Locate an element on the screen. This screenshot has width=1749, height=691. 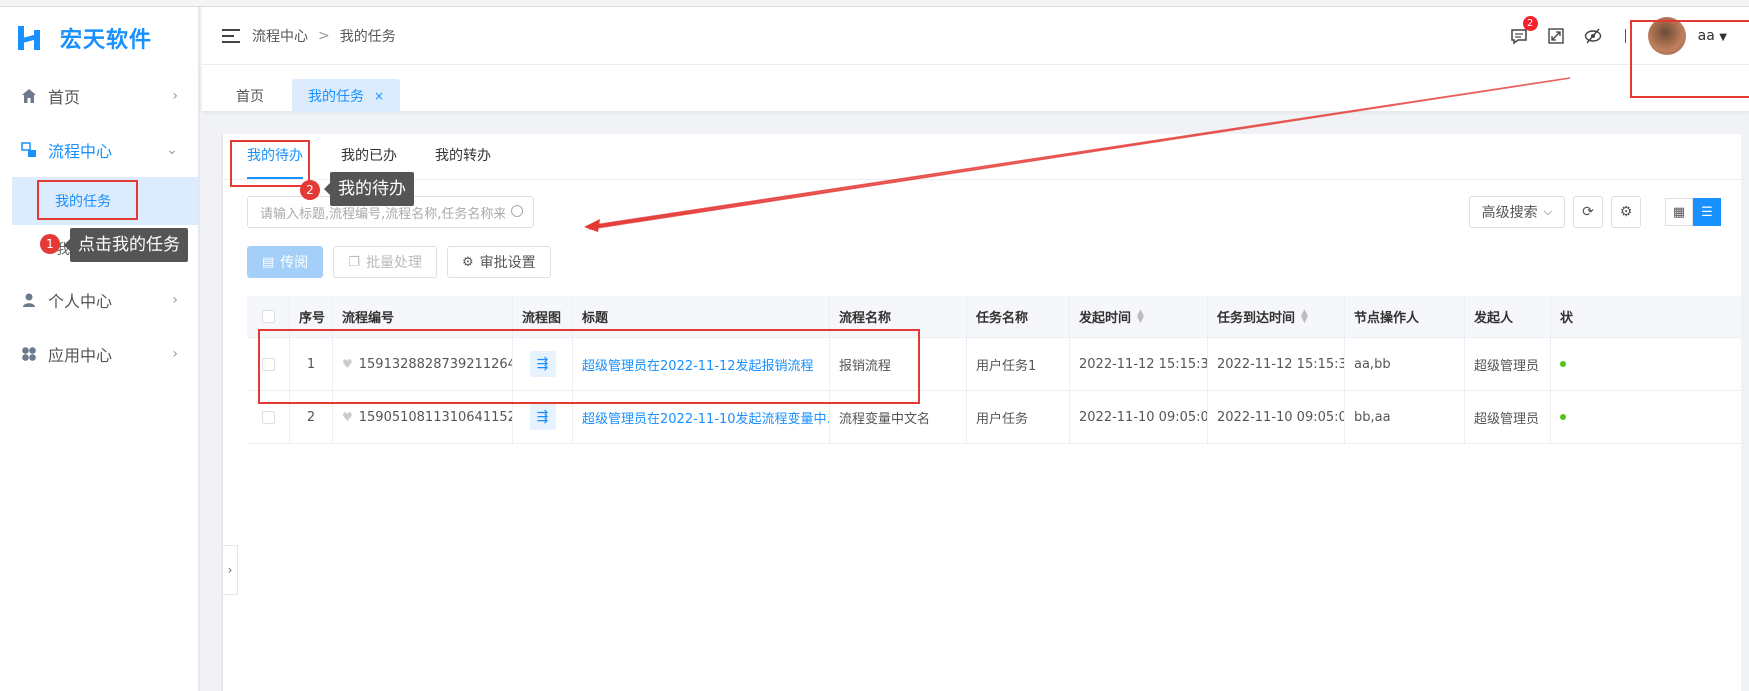
annotation-box-my-todo is located at coordinates (270, 163).